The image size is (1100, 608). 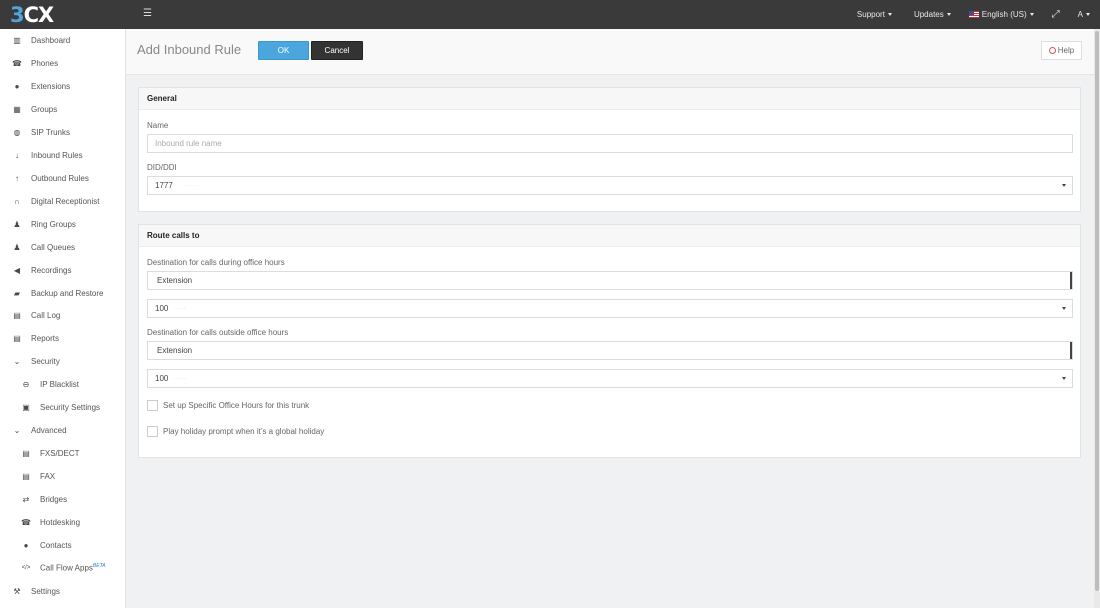 What do you see at coordinates (1001, 14) in the screenshot?
I see `language-menu: English (US)` at bounding box center [1001, 14].